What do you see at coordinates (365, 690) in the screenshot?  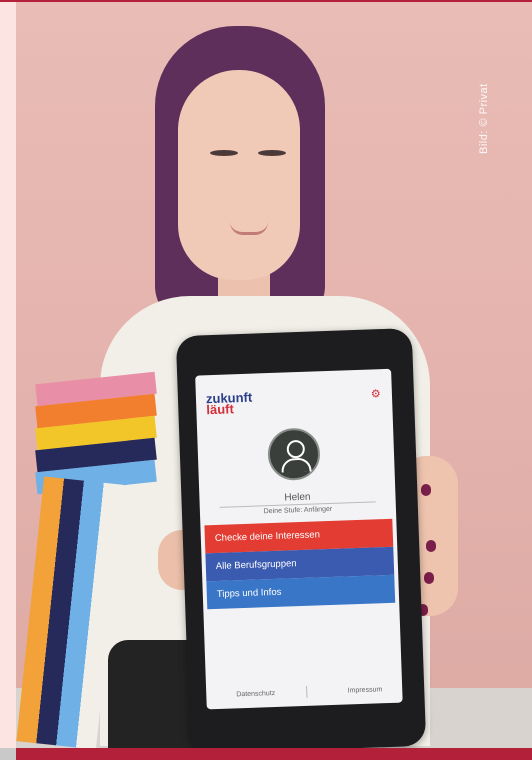 I see `imprint-link: Impressum` at bounding box center [365, 690].